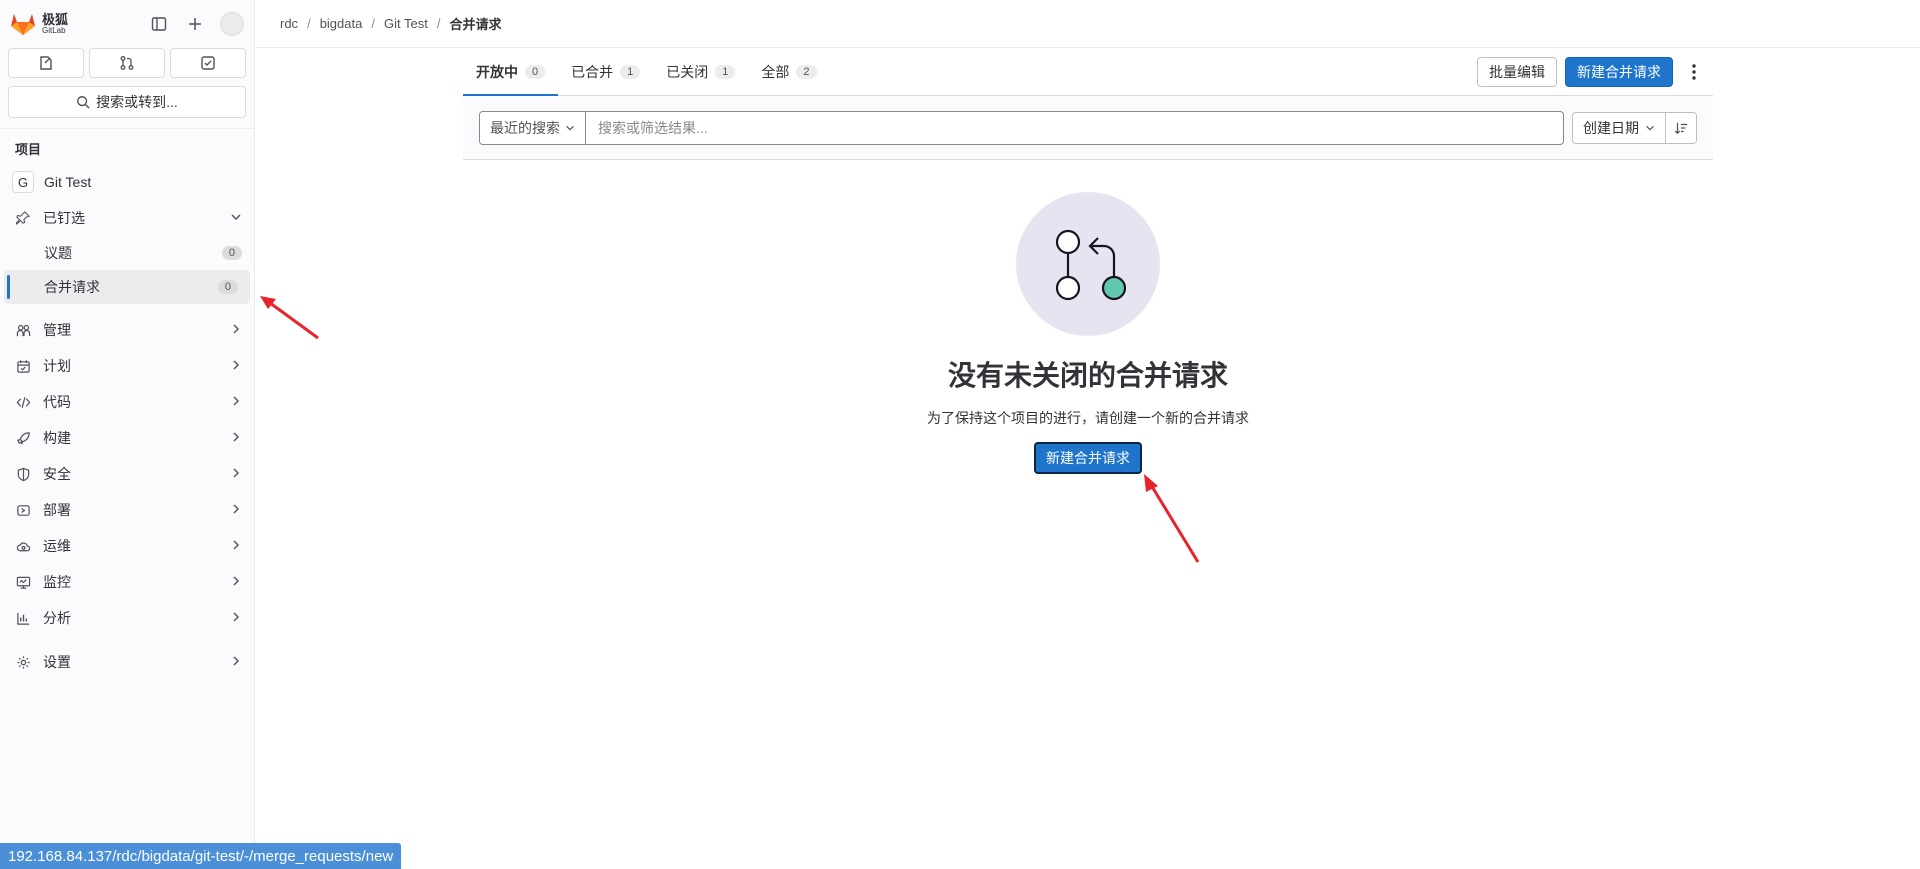 The width and height of the screenshot is (1920, 869). Describe the element at coordinates (23, 24) in the screenshot. I see `gitlab-fox-icon` at that location.